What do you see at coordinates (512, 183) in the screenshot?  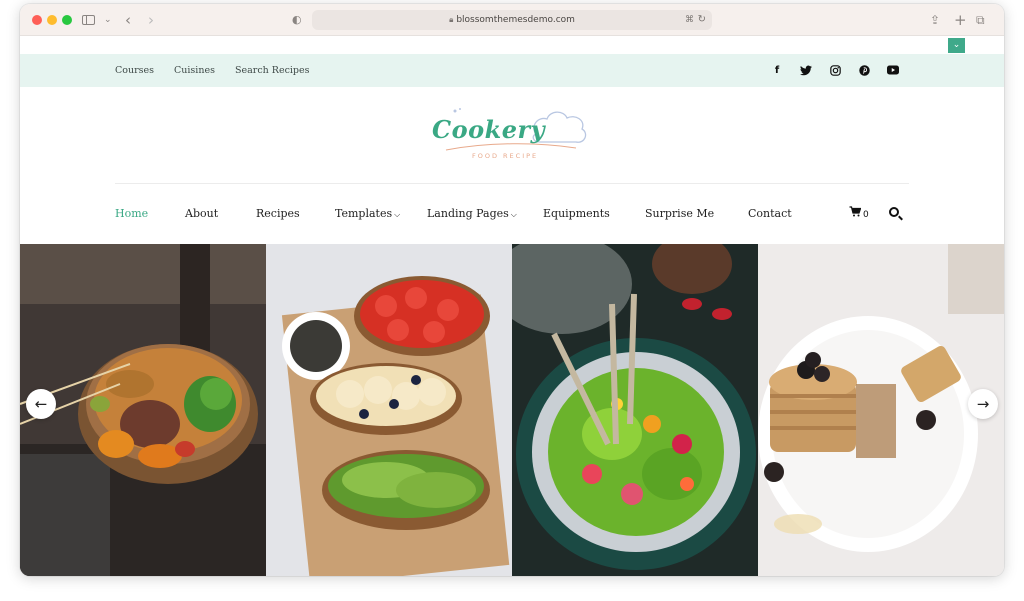 I see `header-divider` at bounding box center [512, 183].